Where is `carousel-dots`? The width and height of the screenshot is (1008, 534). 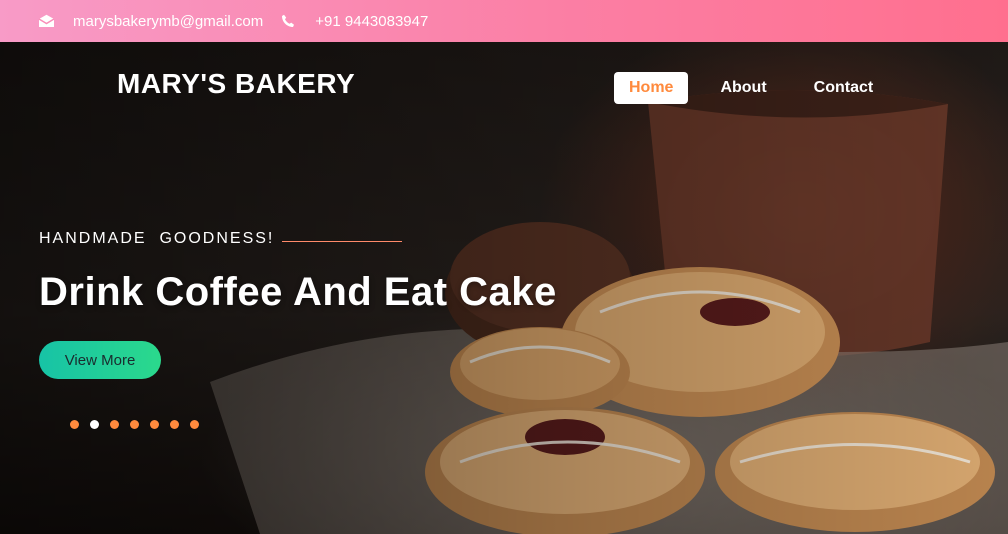 carousel-dots is located at coordinates (140, 424).